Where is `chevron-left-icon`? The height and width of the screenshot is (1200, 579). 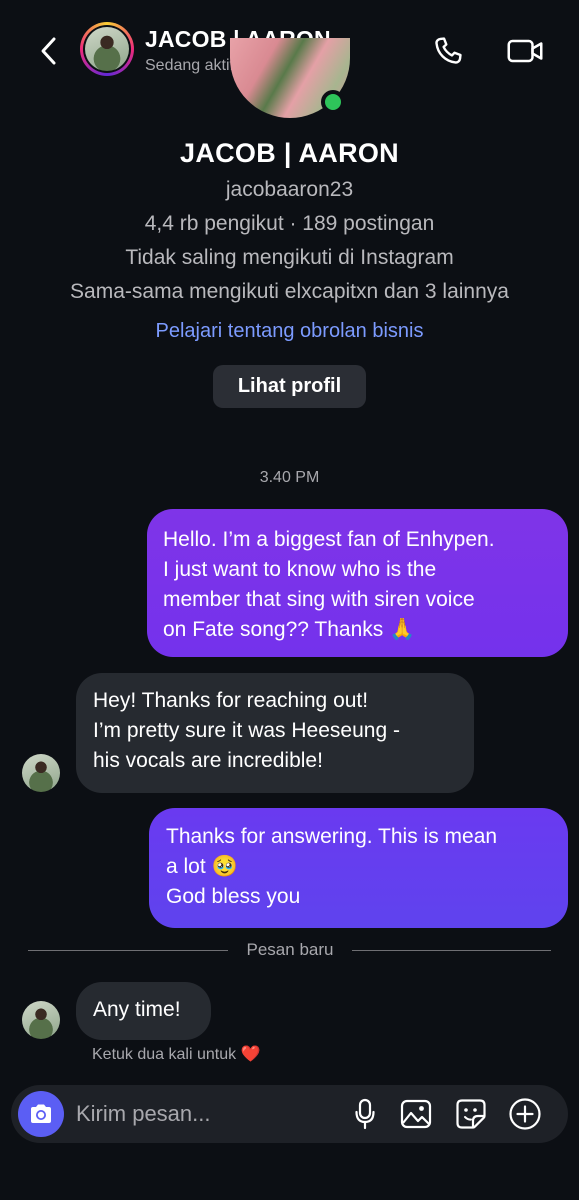
chevron-left-icon is located at coordinates (48, 51).